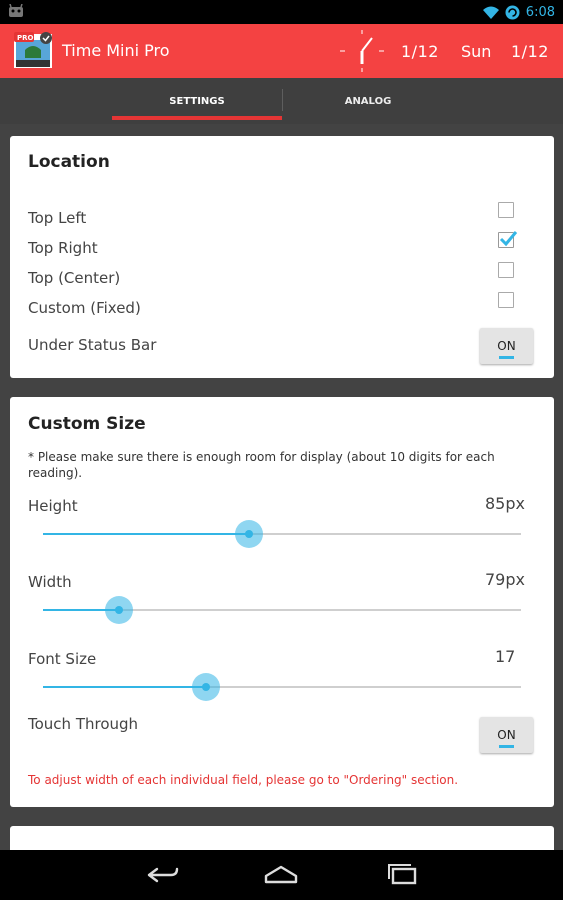 This screenshot has height=900, width=563. What do you see at coordinates (362, 51) in the screenshot?
I see `analog-clock-icon` at bounding box center [362, 51].